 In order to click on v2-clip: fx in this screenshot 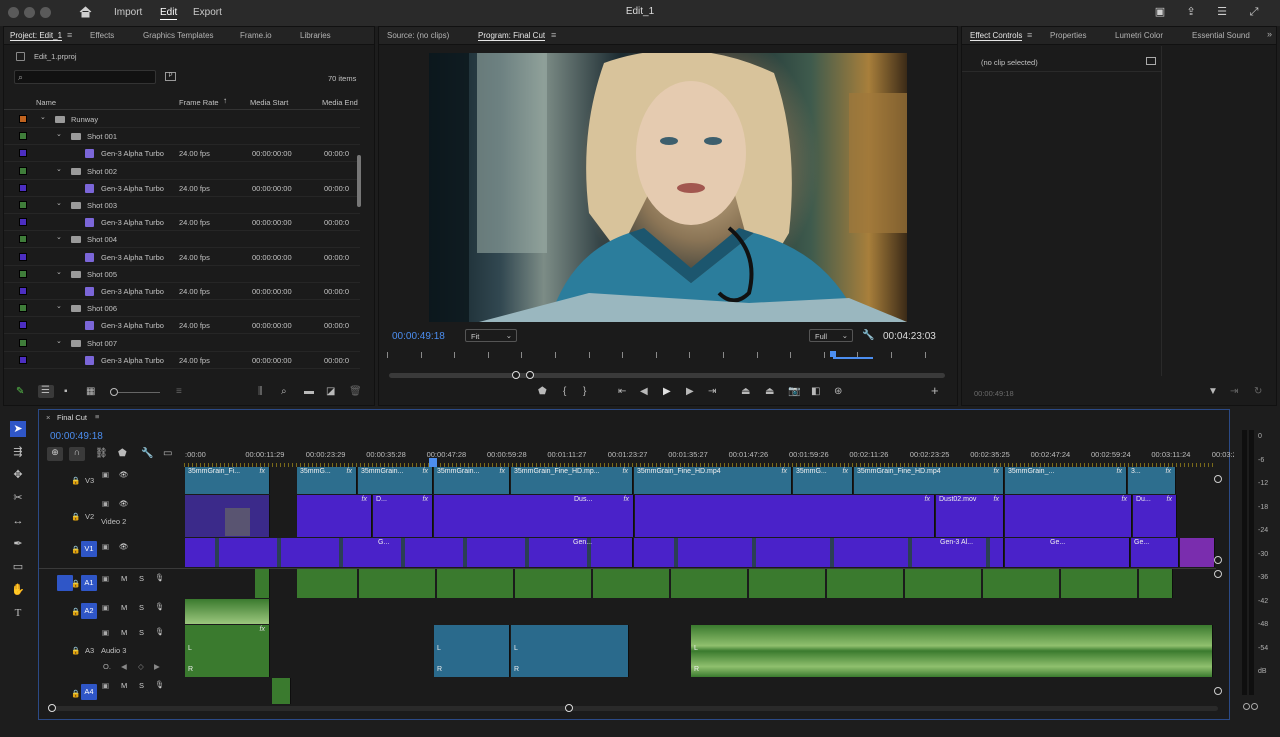, I will do `click(785, 516)`.